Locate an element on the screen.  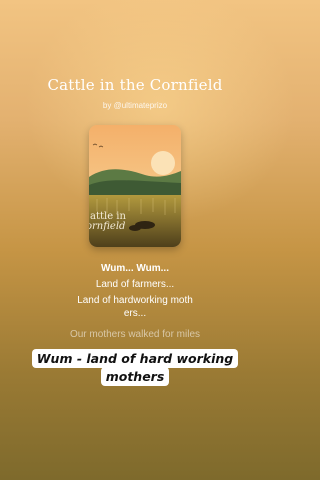
song-title: Cattle in the Cornfield is located at coordinates (135, 85).